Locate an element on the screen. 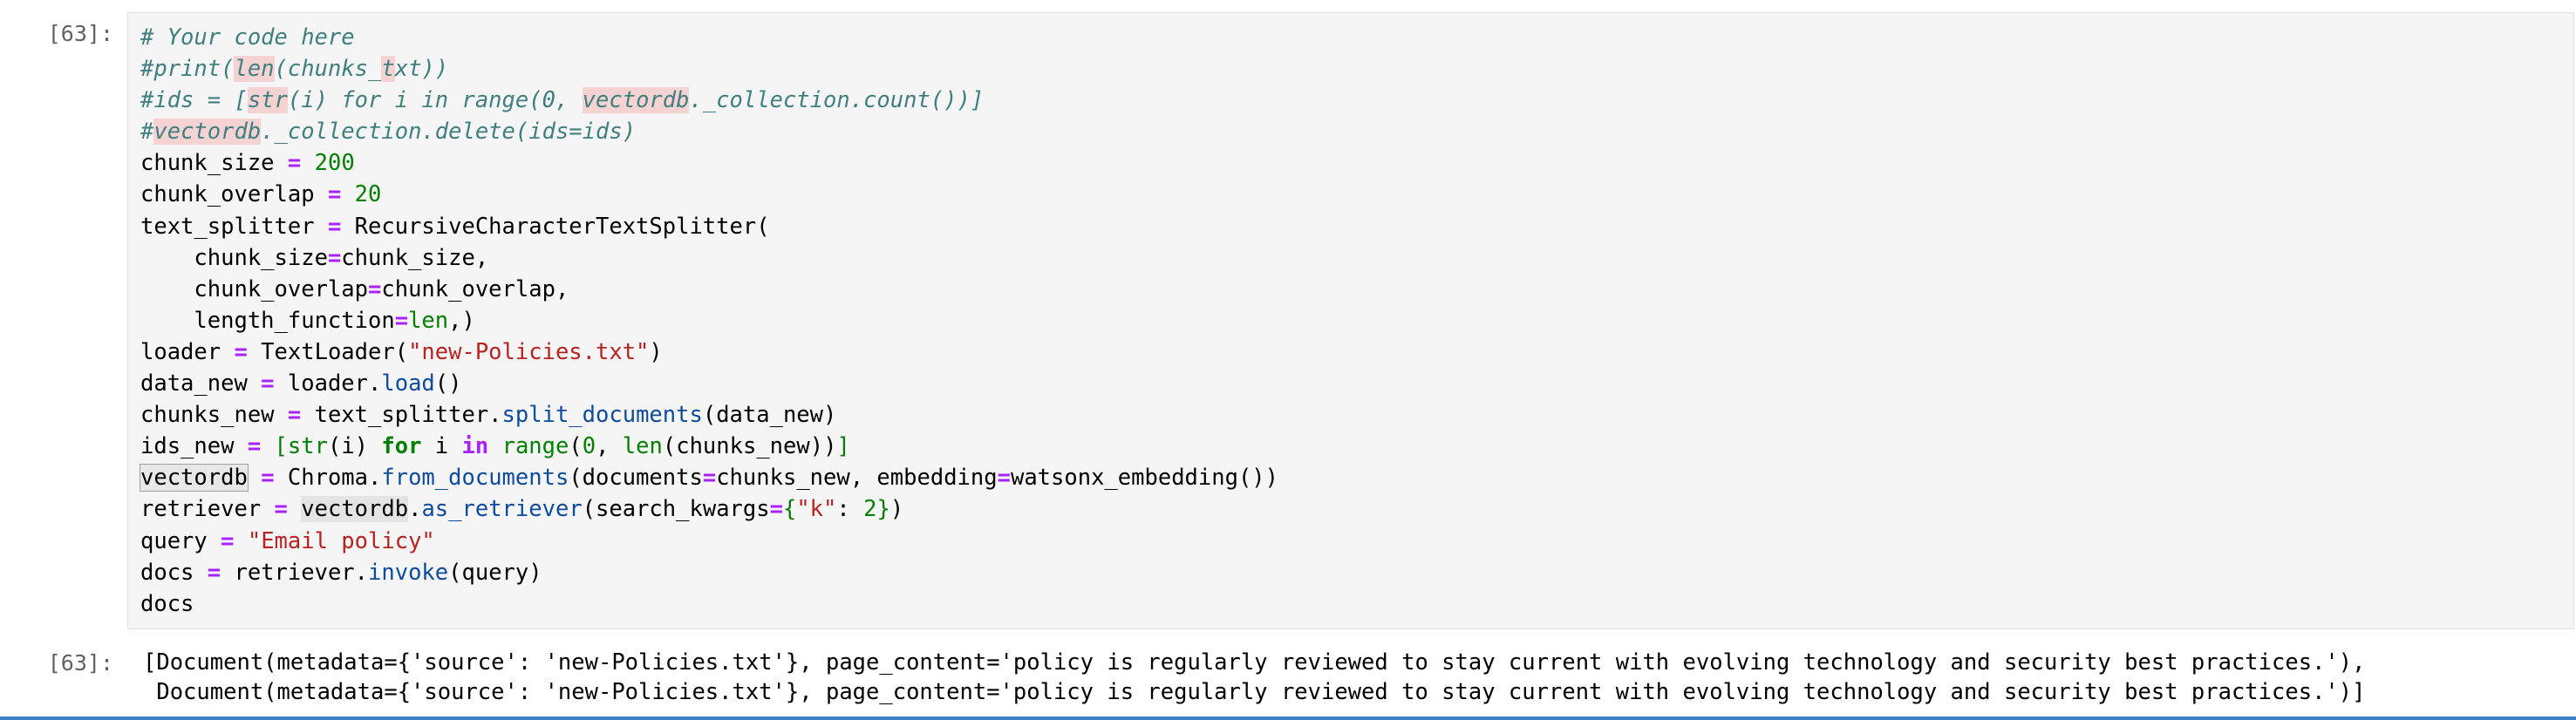 The height and width of the screenshot is (720, 2576). output-prompt: [63]: is located at coordinates (80, 663).